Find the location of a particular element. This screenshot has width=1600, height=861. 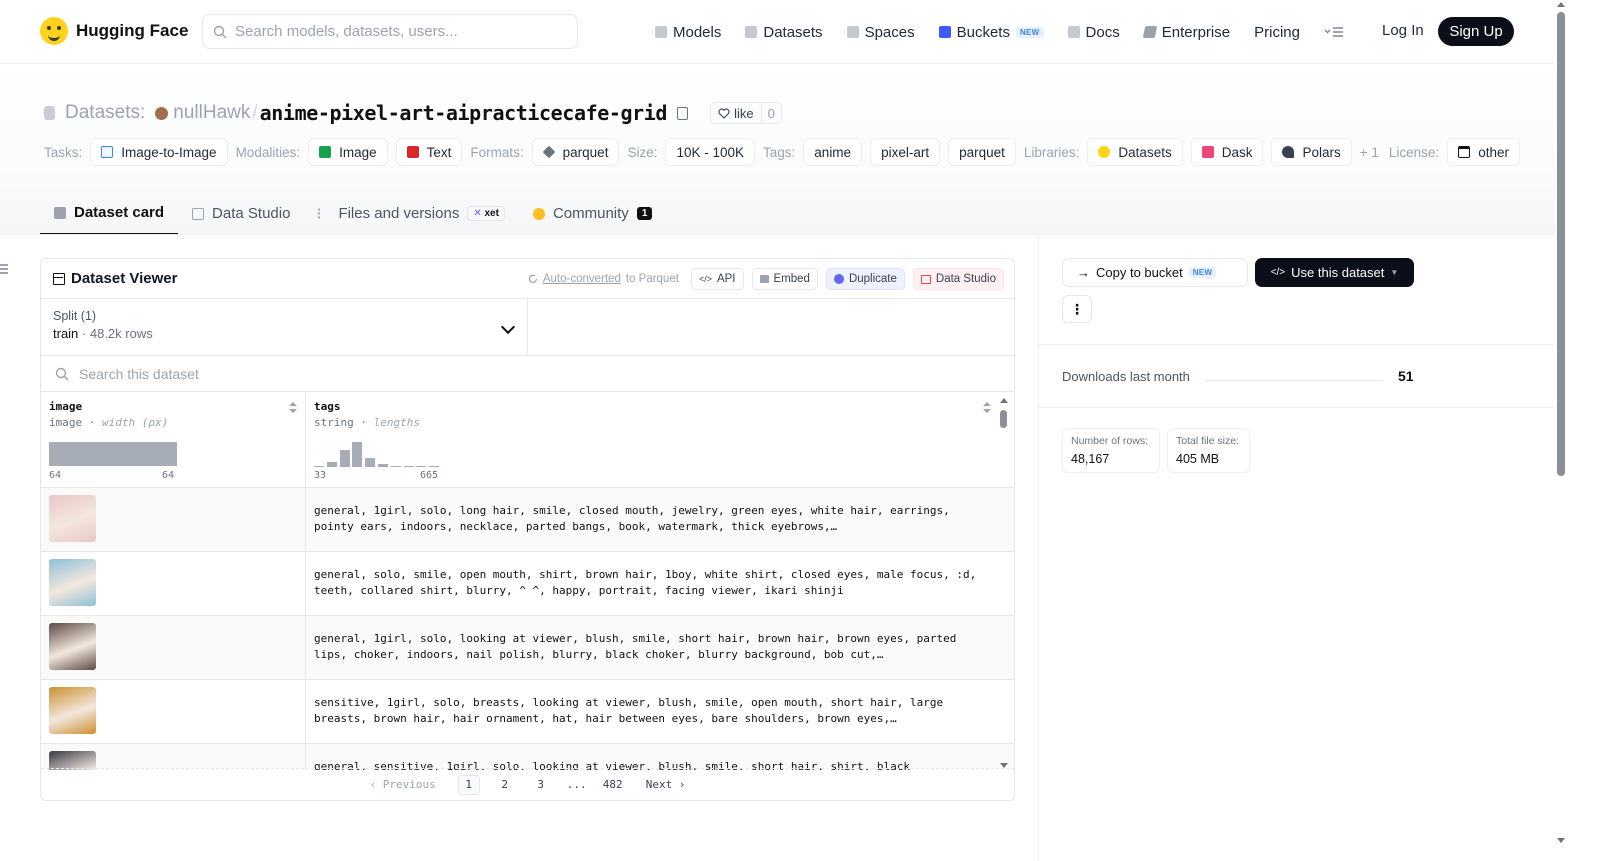

page-button: 1 is located at coordinates (468, 784).